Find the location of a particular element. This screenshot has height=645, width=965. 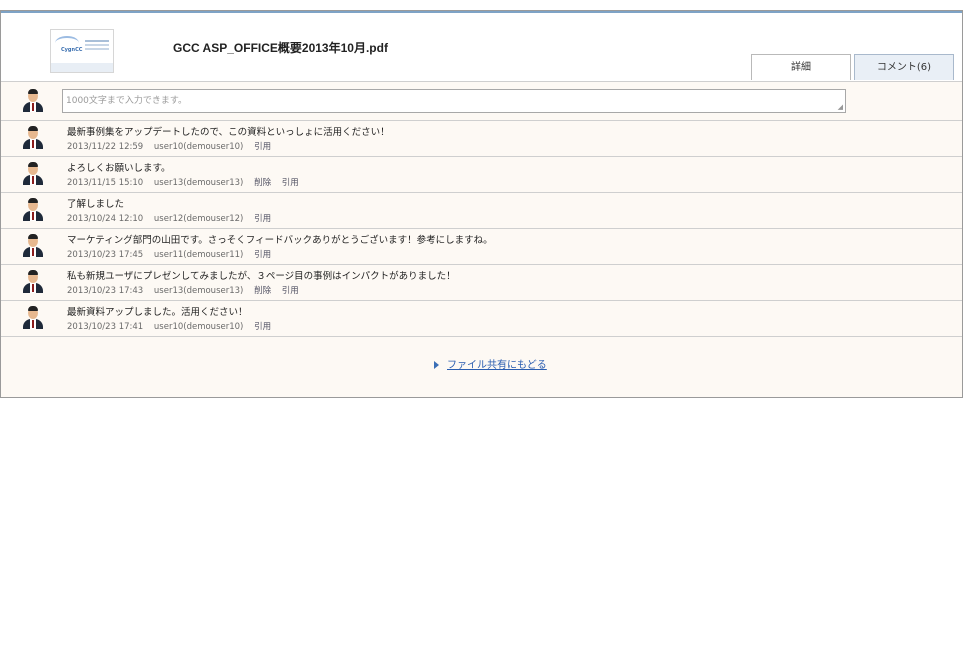

comment-date: 2013/11/15 15:10 is located at coordinates (105, 183).